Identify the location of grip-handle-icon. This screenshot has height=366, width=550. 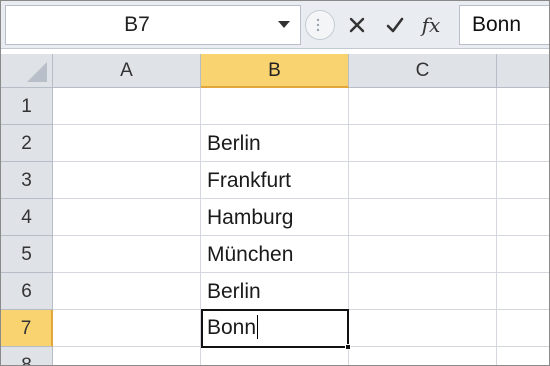
(320, 25).